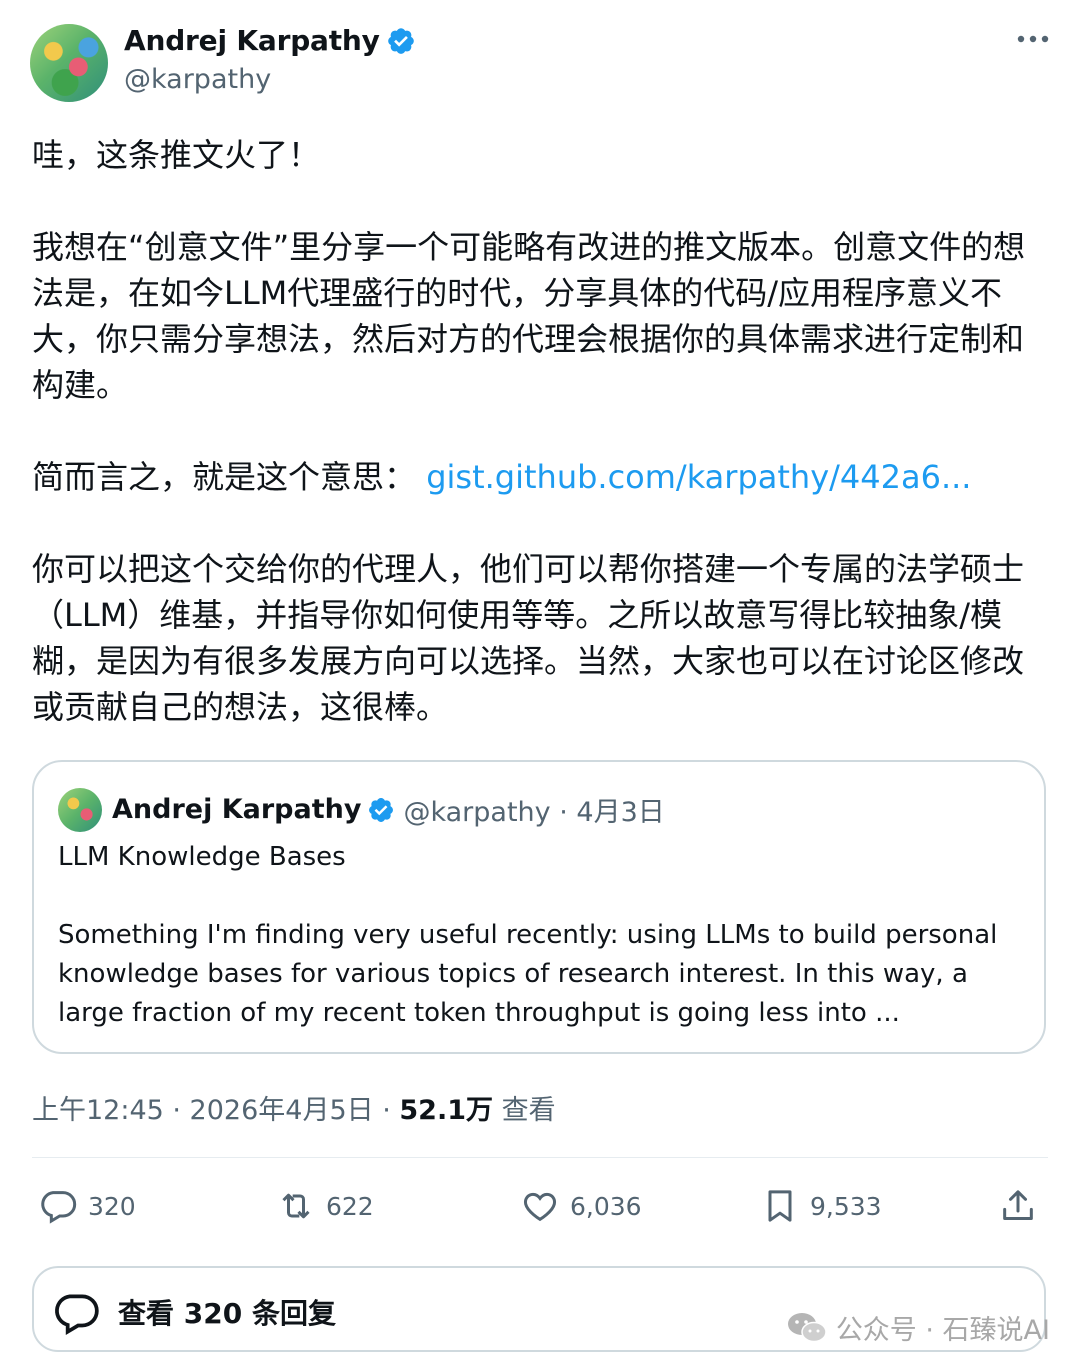 The width and height of the screenshot is (1080, 1369). What do you see at coordinates (325, 1206) in the screenshot?
I see `retweet-button: 622` at bounding box center [325, 1206].